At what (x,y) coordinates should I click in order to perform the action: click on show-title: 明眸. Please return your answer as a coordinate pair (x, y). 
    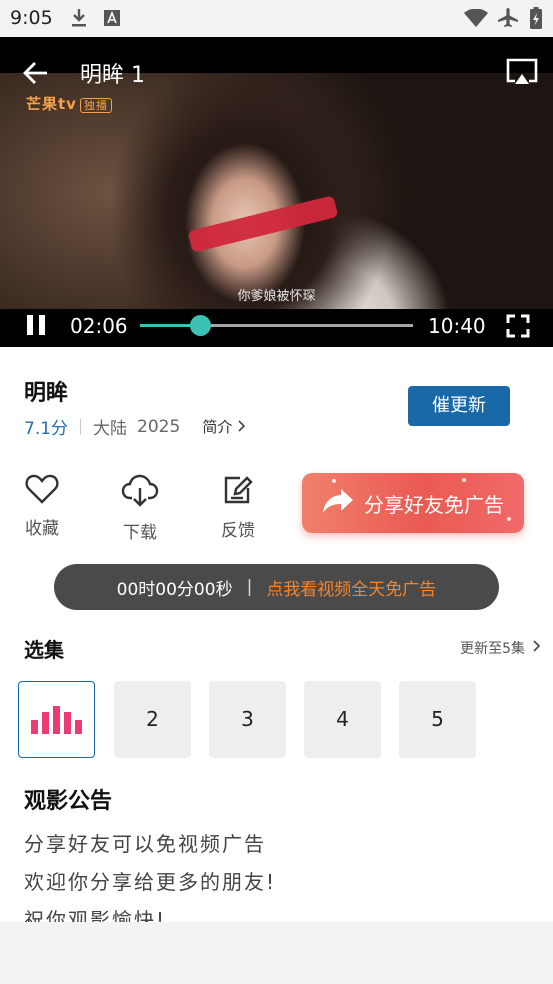
    Looking at the image, I should click on (46, 393).